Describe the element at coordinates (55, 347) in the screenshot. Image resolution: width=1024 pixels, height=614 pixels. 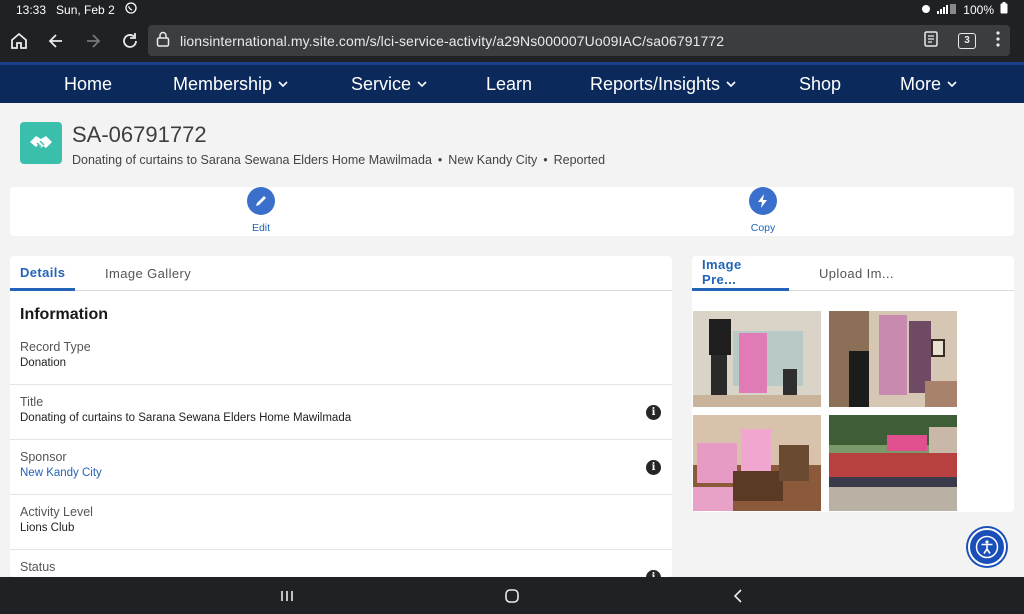
I see `field-label: Record Type` at that location.